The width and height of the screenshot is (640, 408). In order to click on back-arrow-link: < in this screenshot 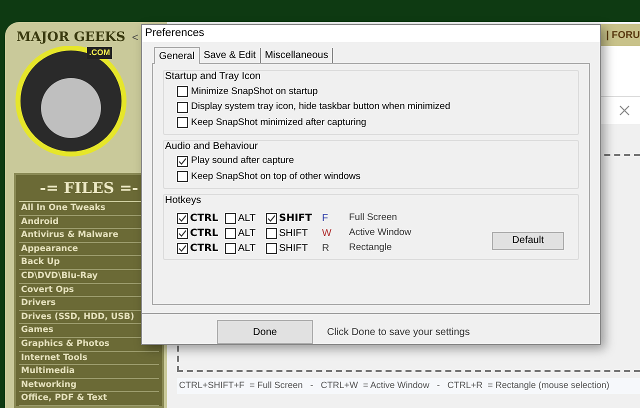, I will do `click(135, 38)`.